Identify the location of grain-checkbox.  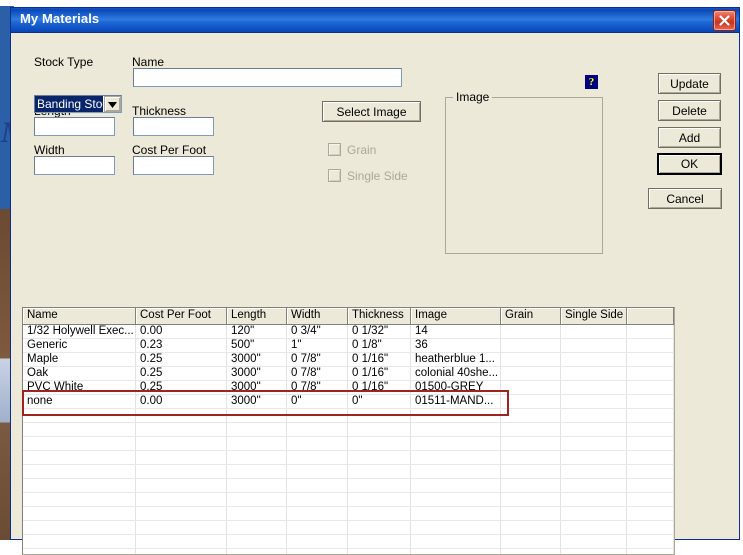
(334, 149).